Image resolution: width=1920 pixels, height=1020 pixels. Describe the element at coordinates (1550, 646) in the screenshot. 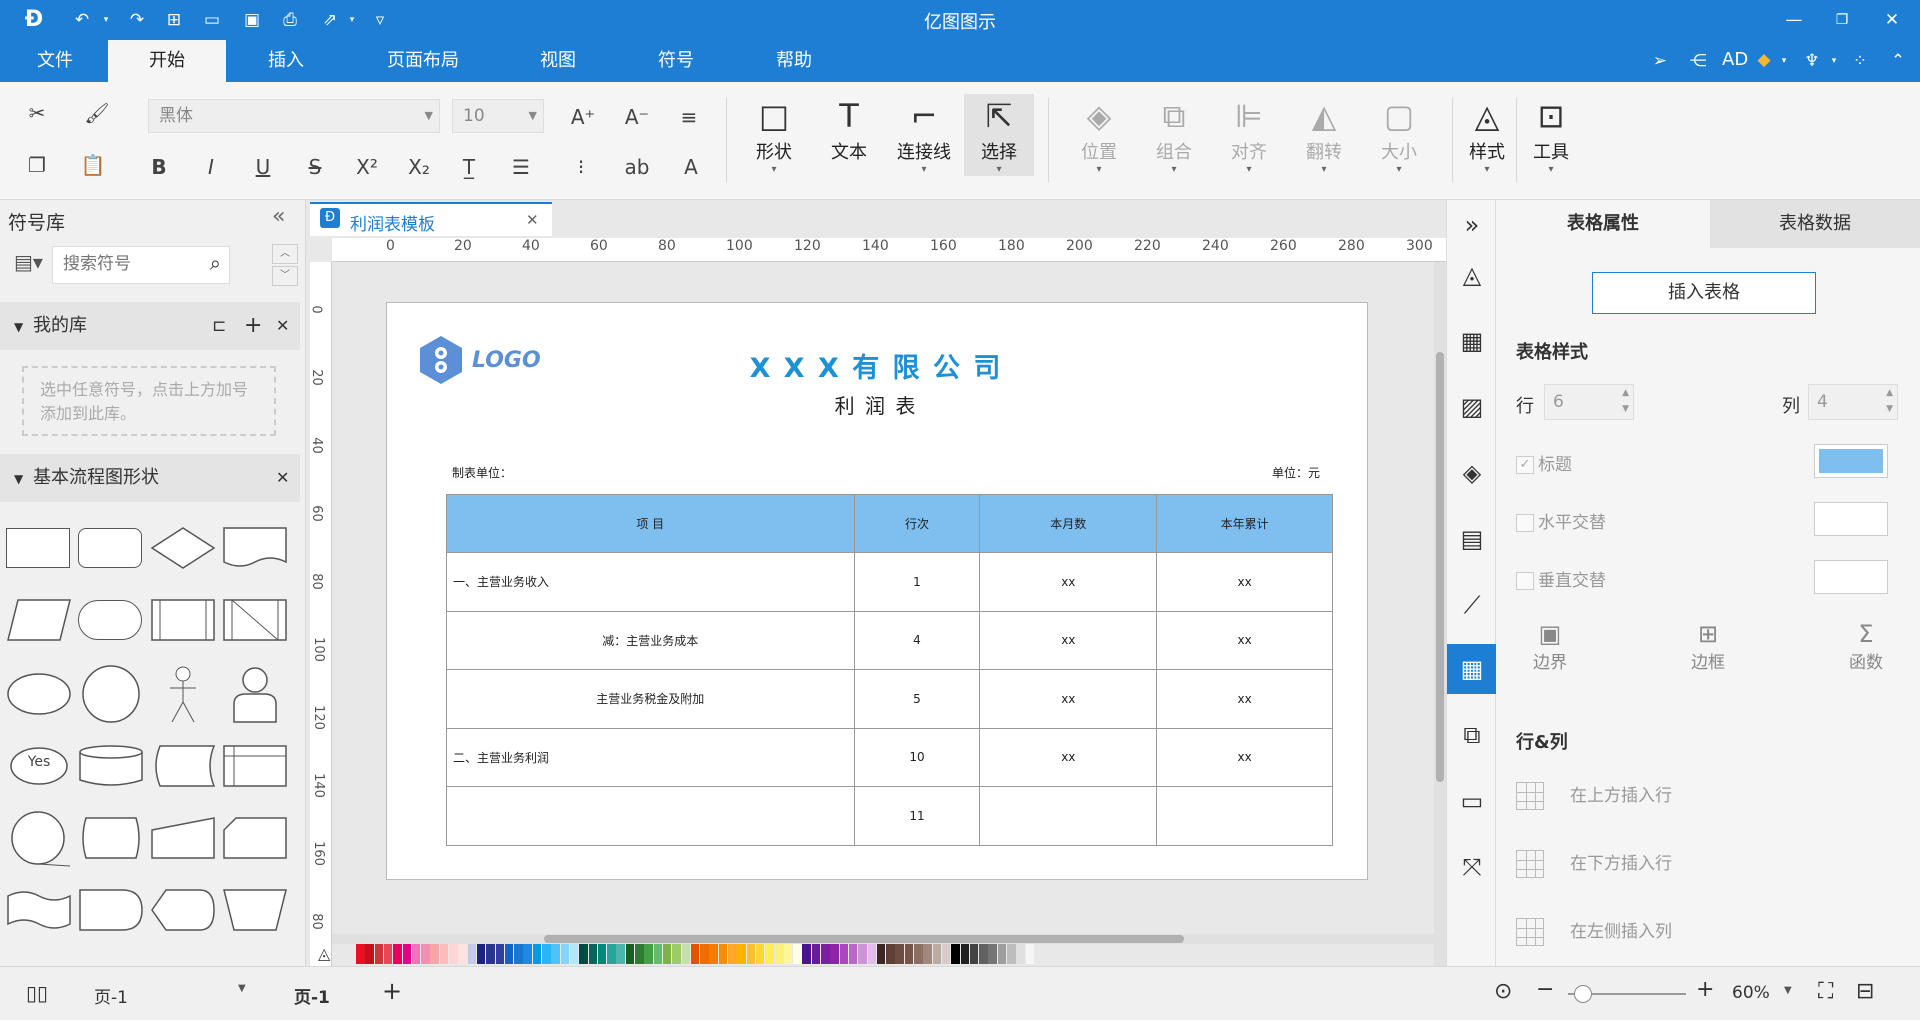

I see `boundary-button: ▣ 边界` at that location.